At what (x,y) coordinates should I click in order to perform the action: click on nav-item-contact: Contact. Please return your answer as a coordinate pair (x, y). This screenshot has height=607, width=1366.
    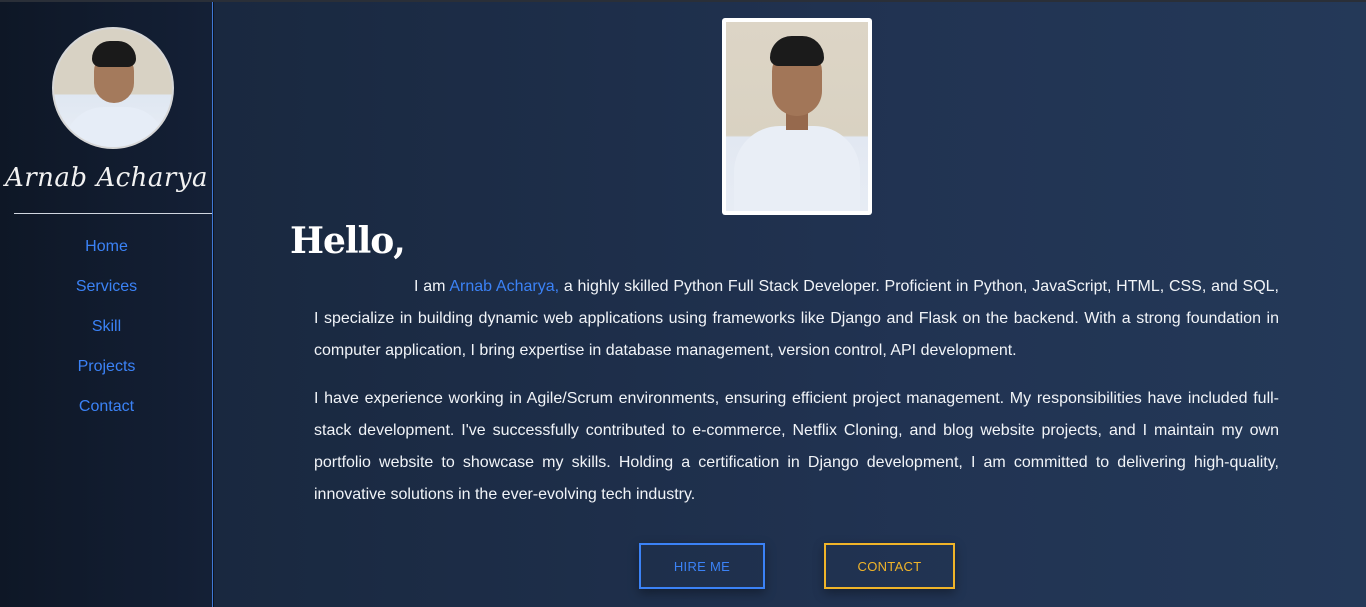
    Looking at the image, I should click on (106, 418).